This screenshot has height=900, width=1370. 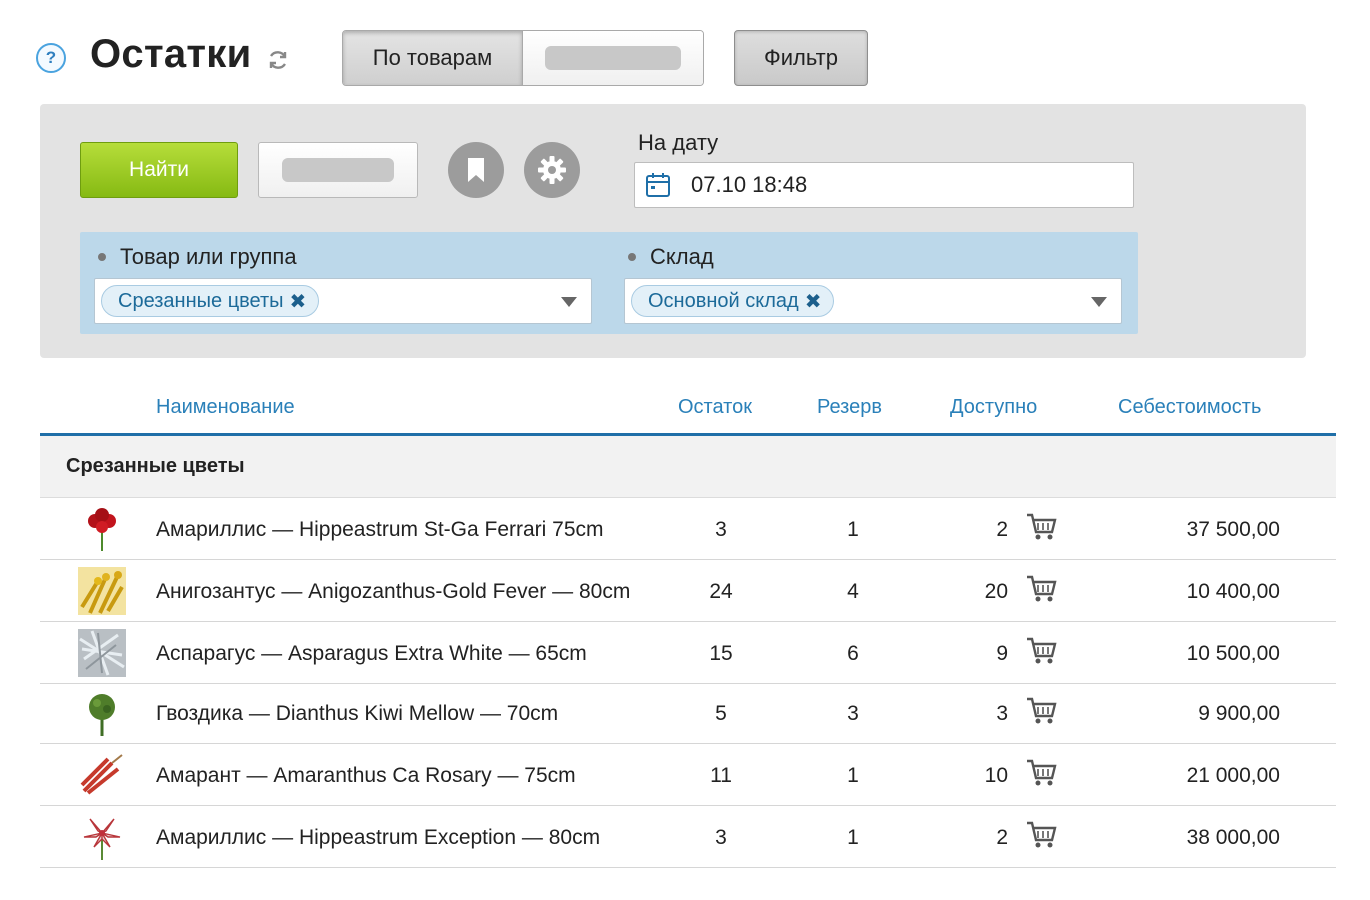 I want to click on row-stock: 11, so click(x=721, y=775).